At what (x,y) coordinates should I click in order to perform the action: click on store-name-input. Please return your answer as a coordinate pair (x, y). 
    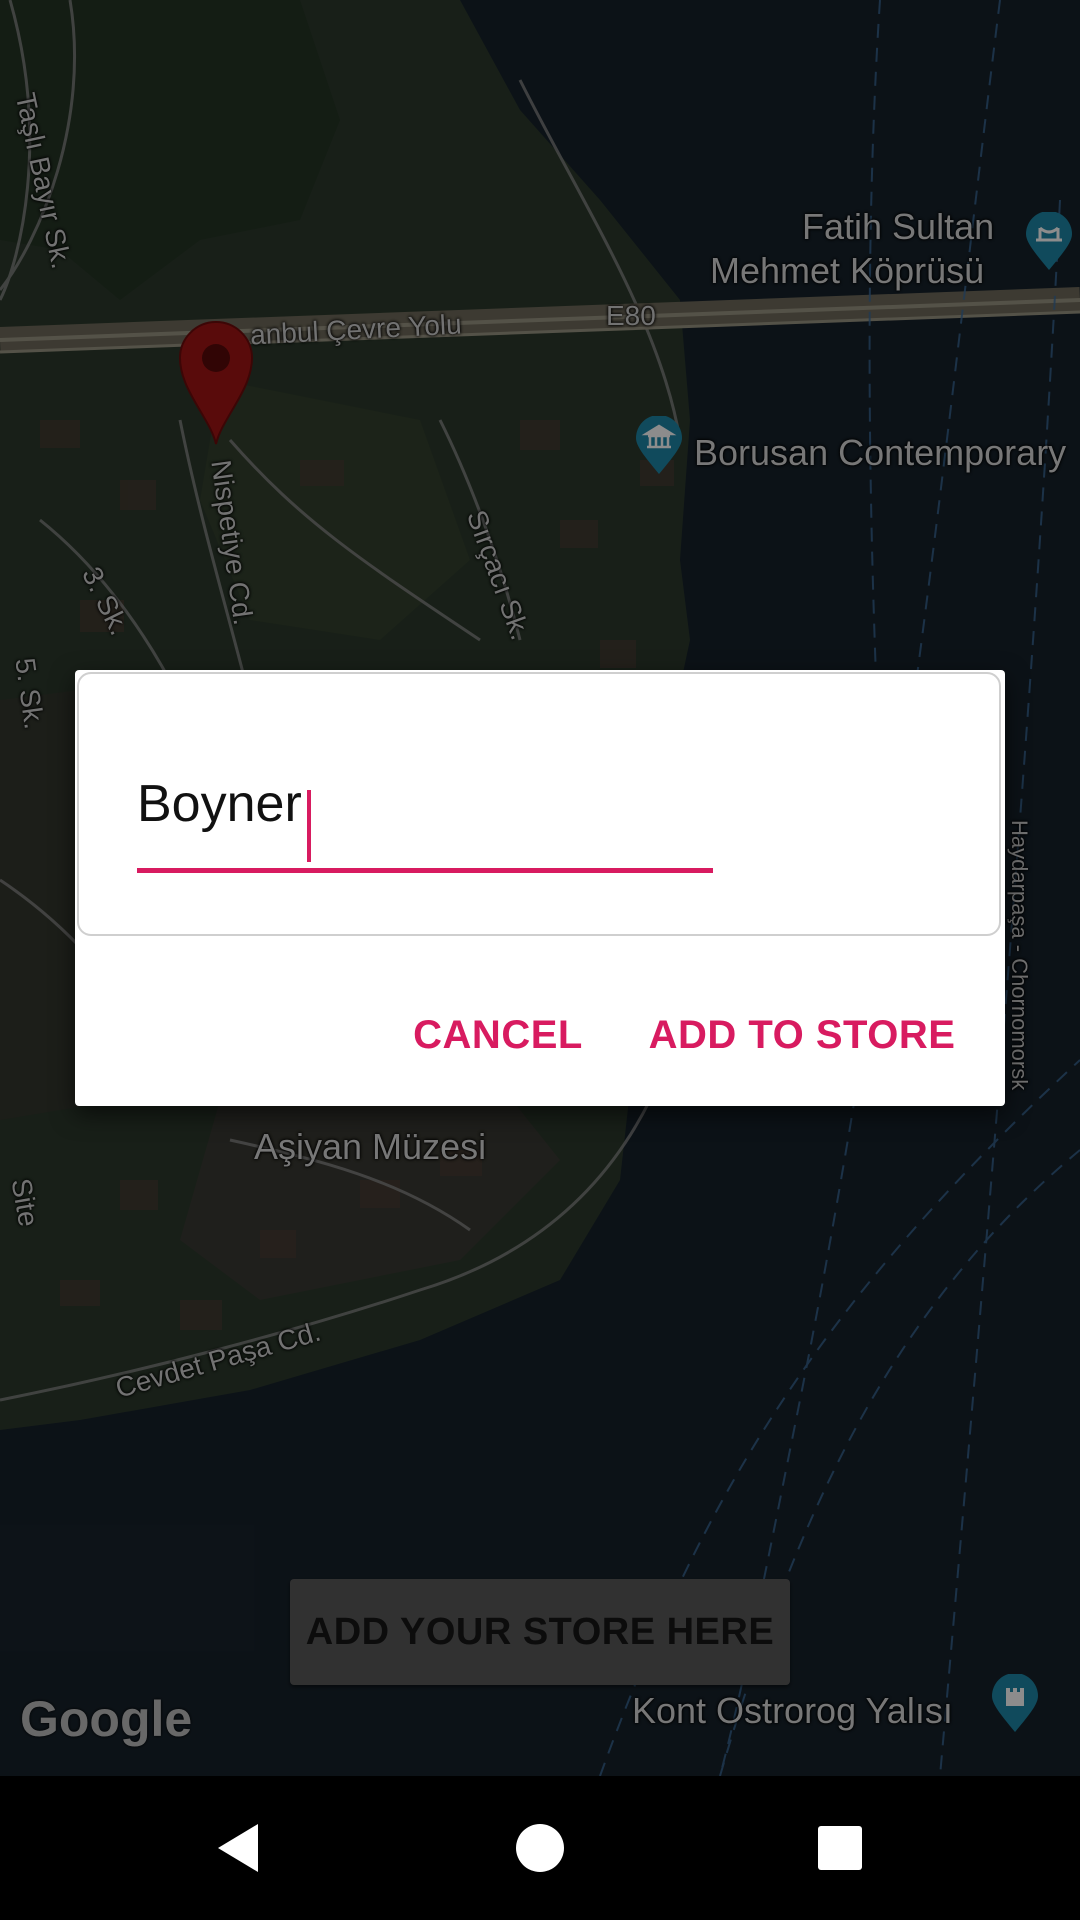
    Looking at the image, I should click on (424, 804).